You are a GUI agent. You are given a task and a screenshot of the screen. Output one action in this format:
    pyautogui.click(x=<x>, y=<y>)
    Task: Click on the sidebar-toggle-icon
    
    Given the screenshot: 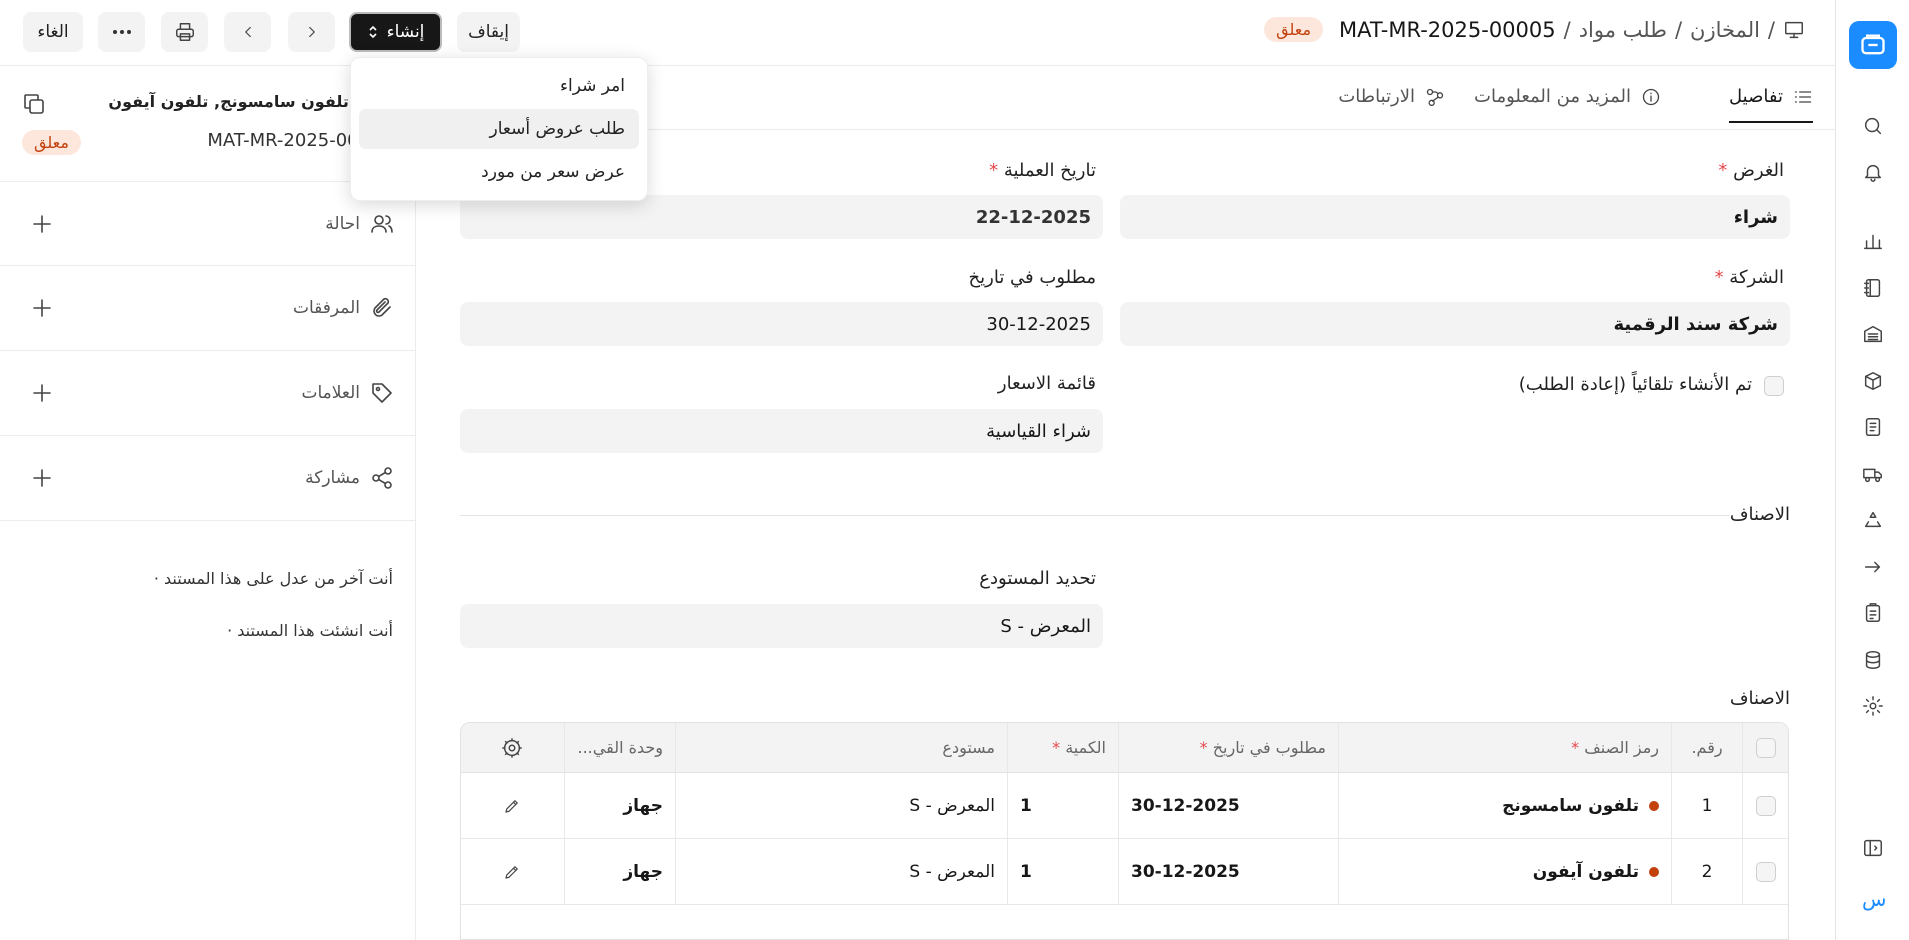 What is the action you would take?
    pyautogui.click(x=1873, y=848)
    